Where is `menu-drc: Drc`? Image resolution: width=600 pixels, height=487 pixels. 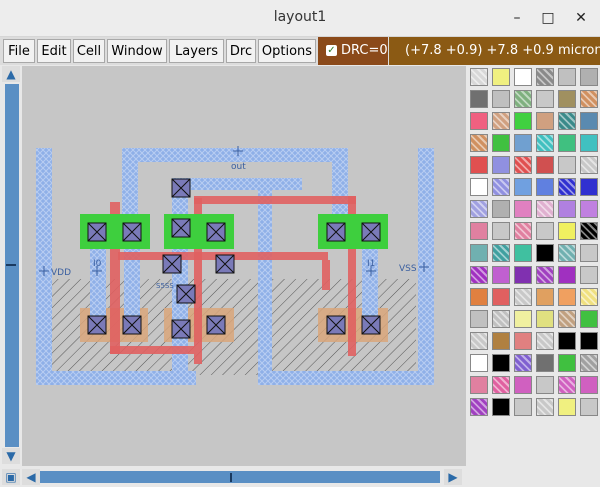 menu-drc: Drc is located at coordinates (241, 51).